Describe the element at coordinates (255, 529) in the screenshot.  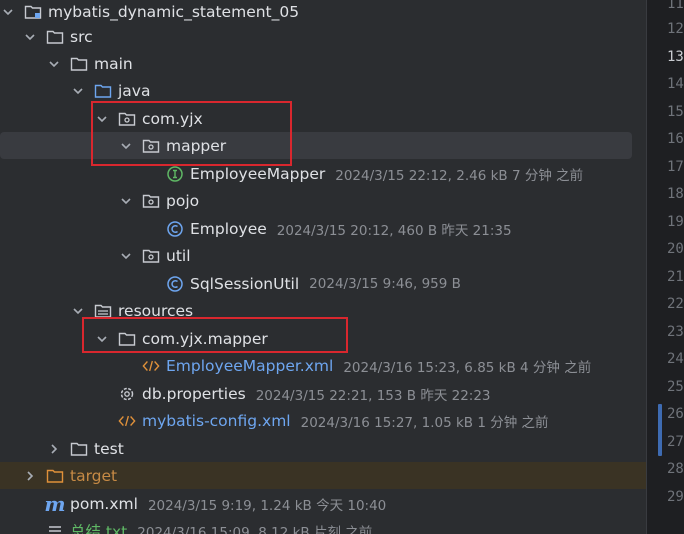
I see `file-meta: 2024/3/16 15:09, 8.12 kB 片刻 之前` at that location.